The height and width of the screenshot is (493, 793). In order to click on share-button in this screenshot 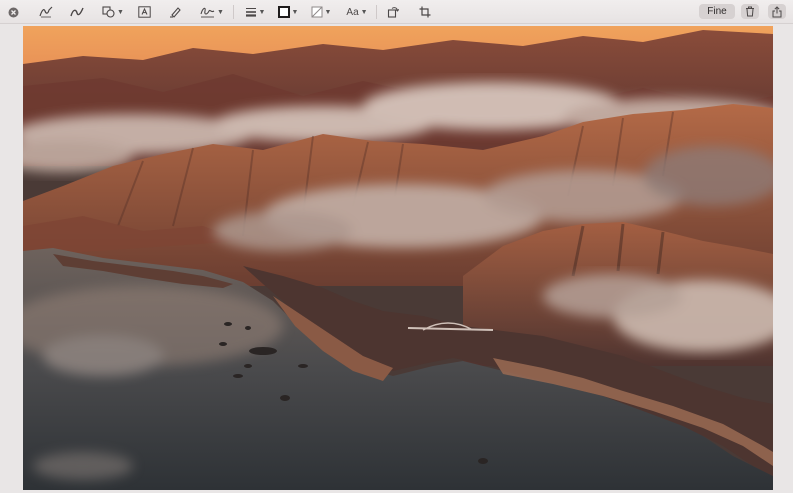, I will do `click(777, 11)`.